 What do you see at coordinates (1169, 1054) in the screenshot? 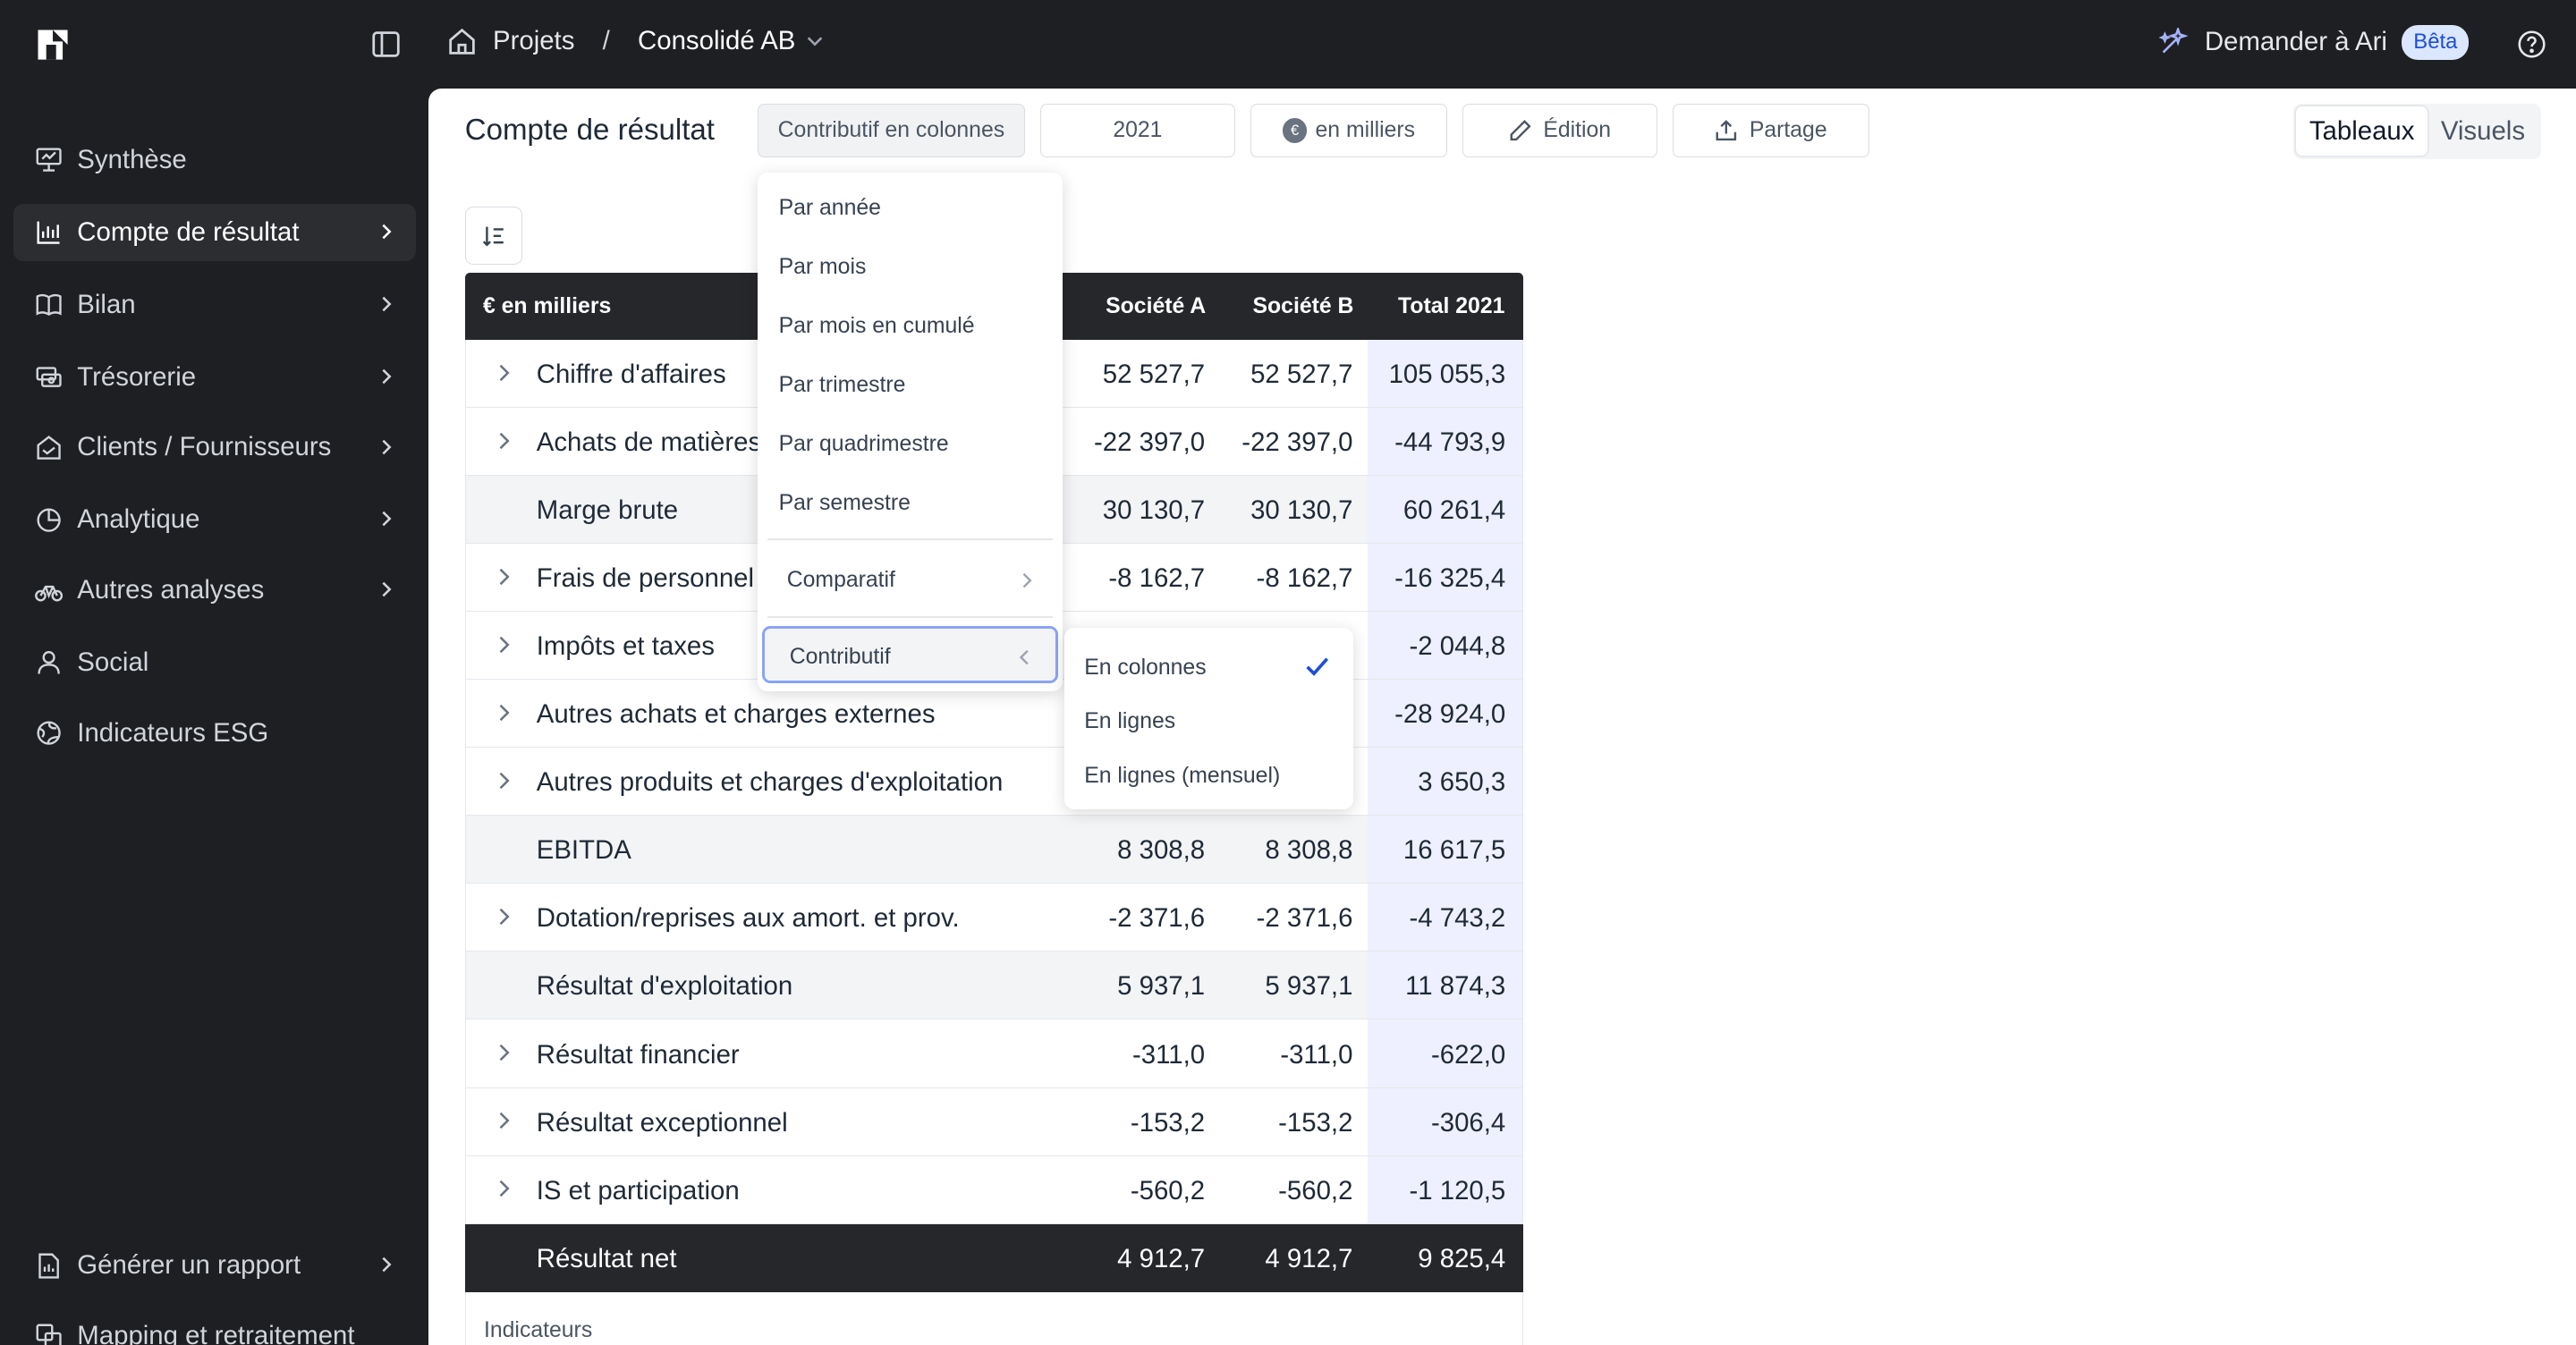
I see `cell-societe-a: -311,0` at bounding box center [1169, 1054].